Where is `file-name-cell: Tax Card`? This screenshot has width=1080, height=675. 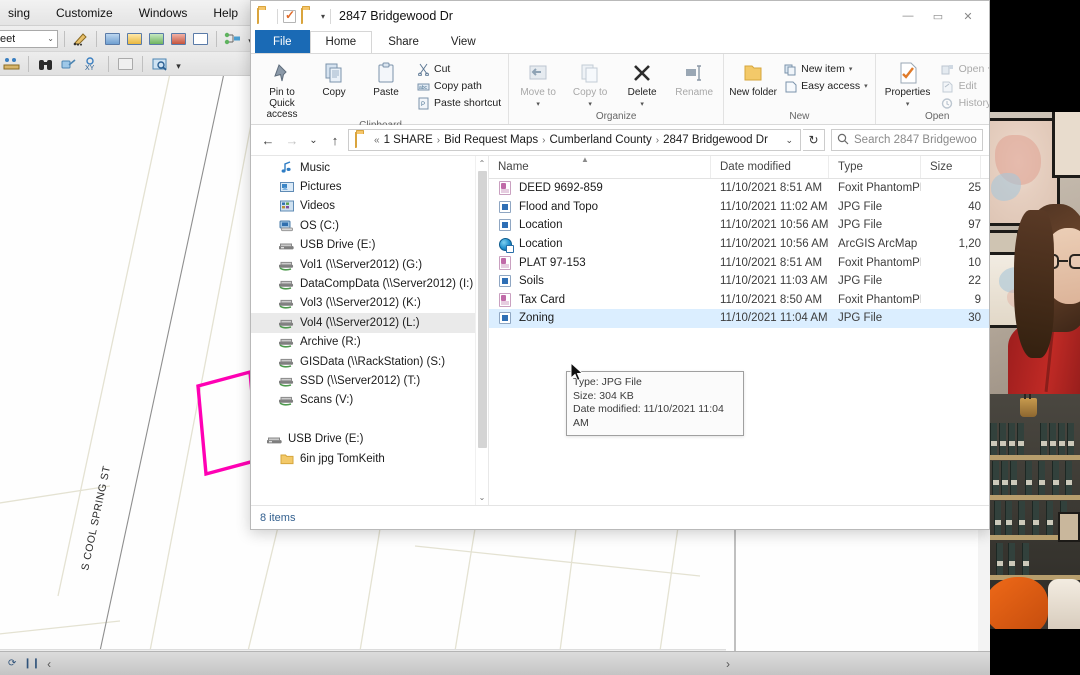 file-name-cell: Tax Card is located at coordinates (600, 300).